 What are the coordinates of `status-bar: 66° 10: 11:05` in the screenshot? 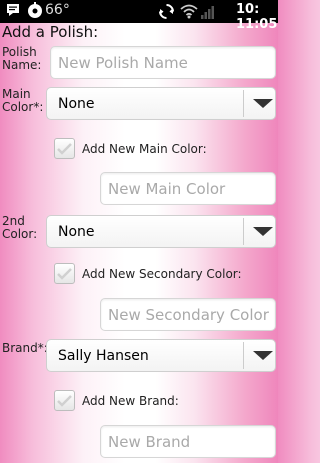 It's located at (139, 16).